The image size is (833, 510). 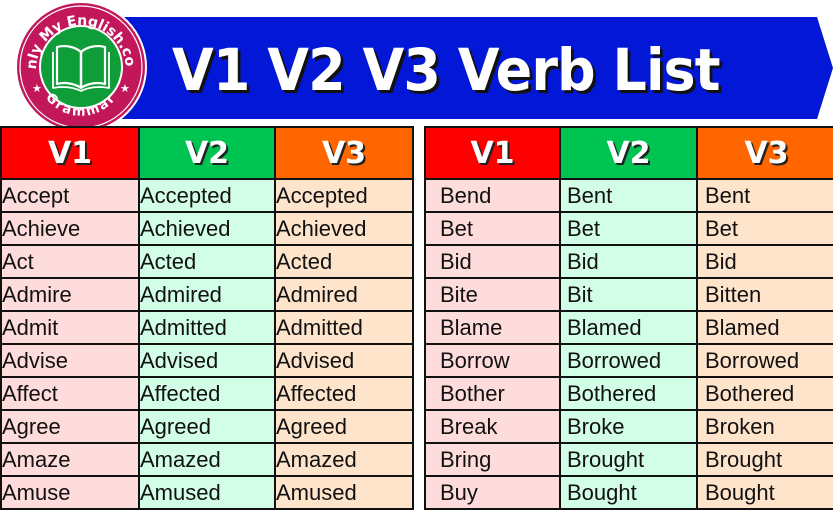 I want to click on v1-cell: Admit, so click(x=70, y=327).